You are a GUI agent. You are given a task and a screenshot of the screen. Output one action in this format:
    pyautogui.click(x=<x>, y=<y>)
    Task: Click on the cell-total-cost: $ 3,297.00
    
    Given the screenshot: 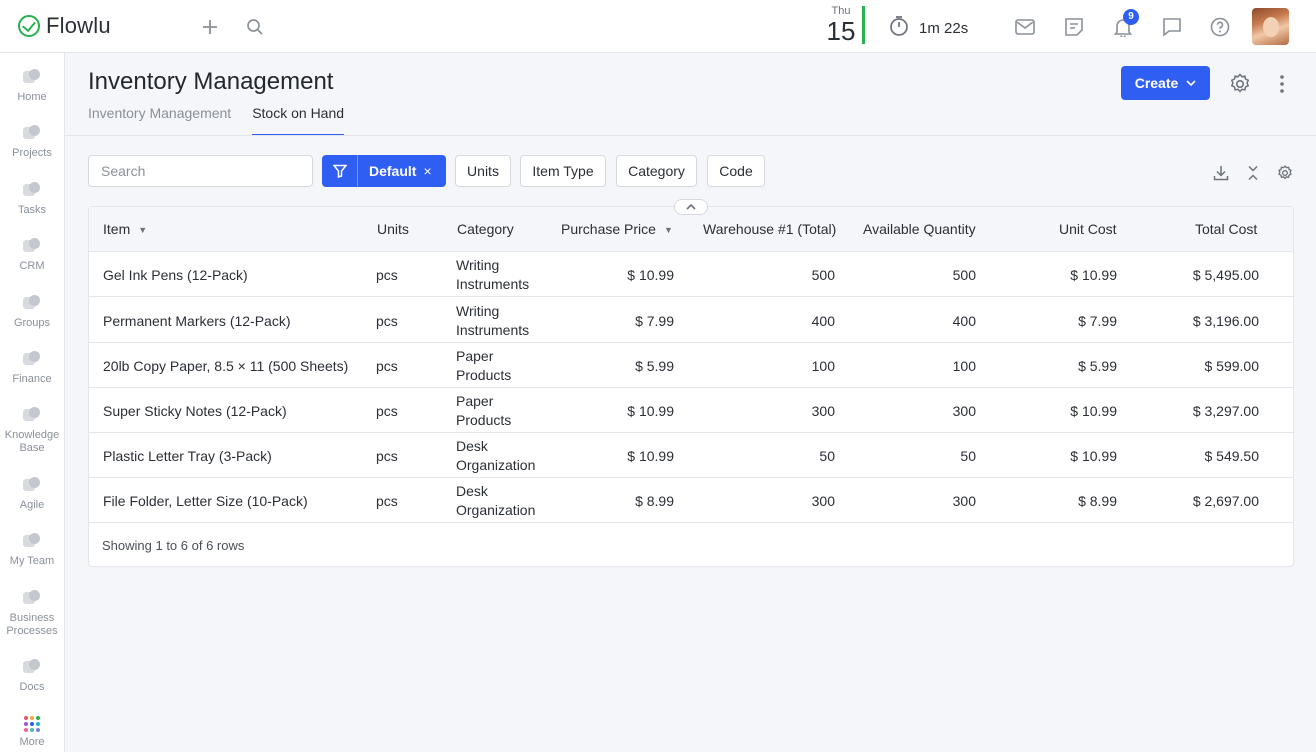 What is the action you would take?
    pyautogui.click(x=1225, y=410)
    